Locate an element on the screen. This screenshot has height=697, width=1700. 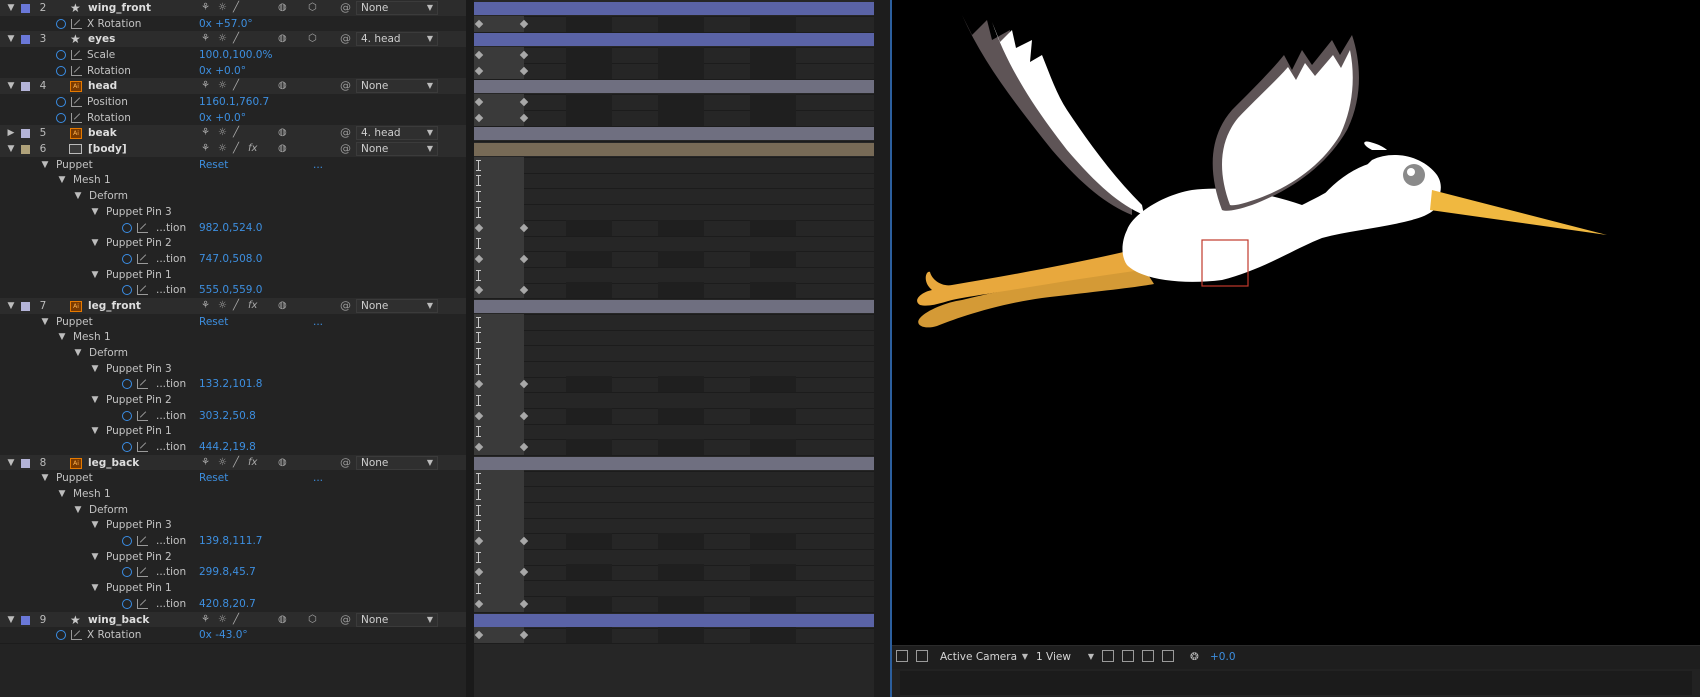
property-value: 299.8,45.7 is located at coordinates (227, 572).